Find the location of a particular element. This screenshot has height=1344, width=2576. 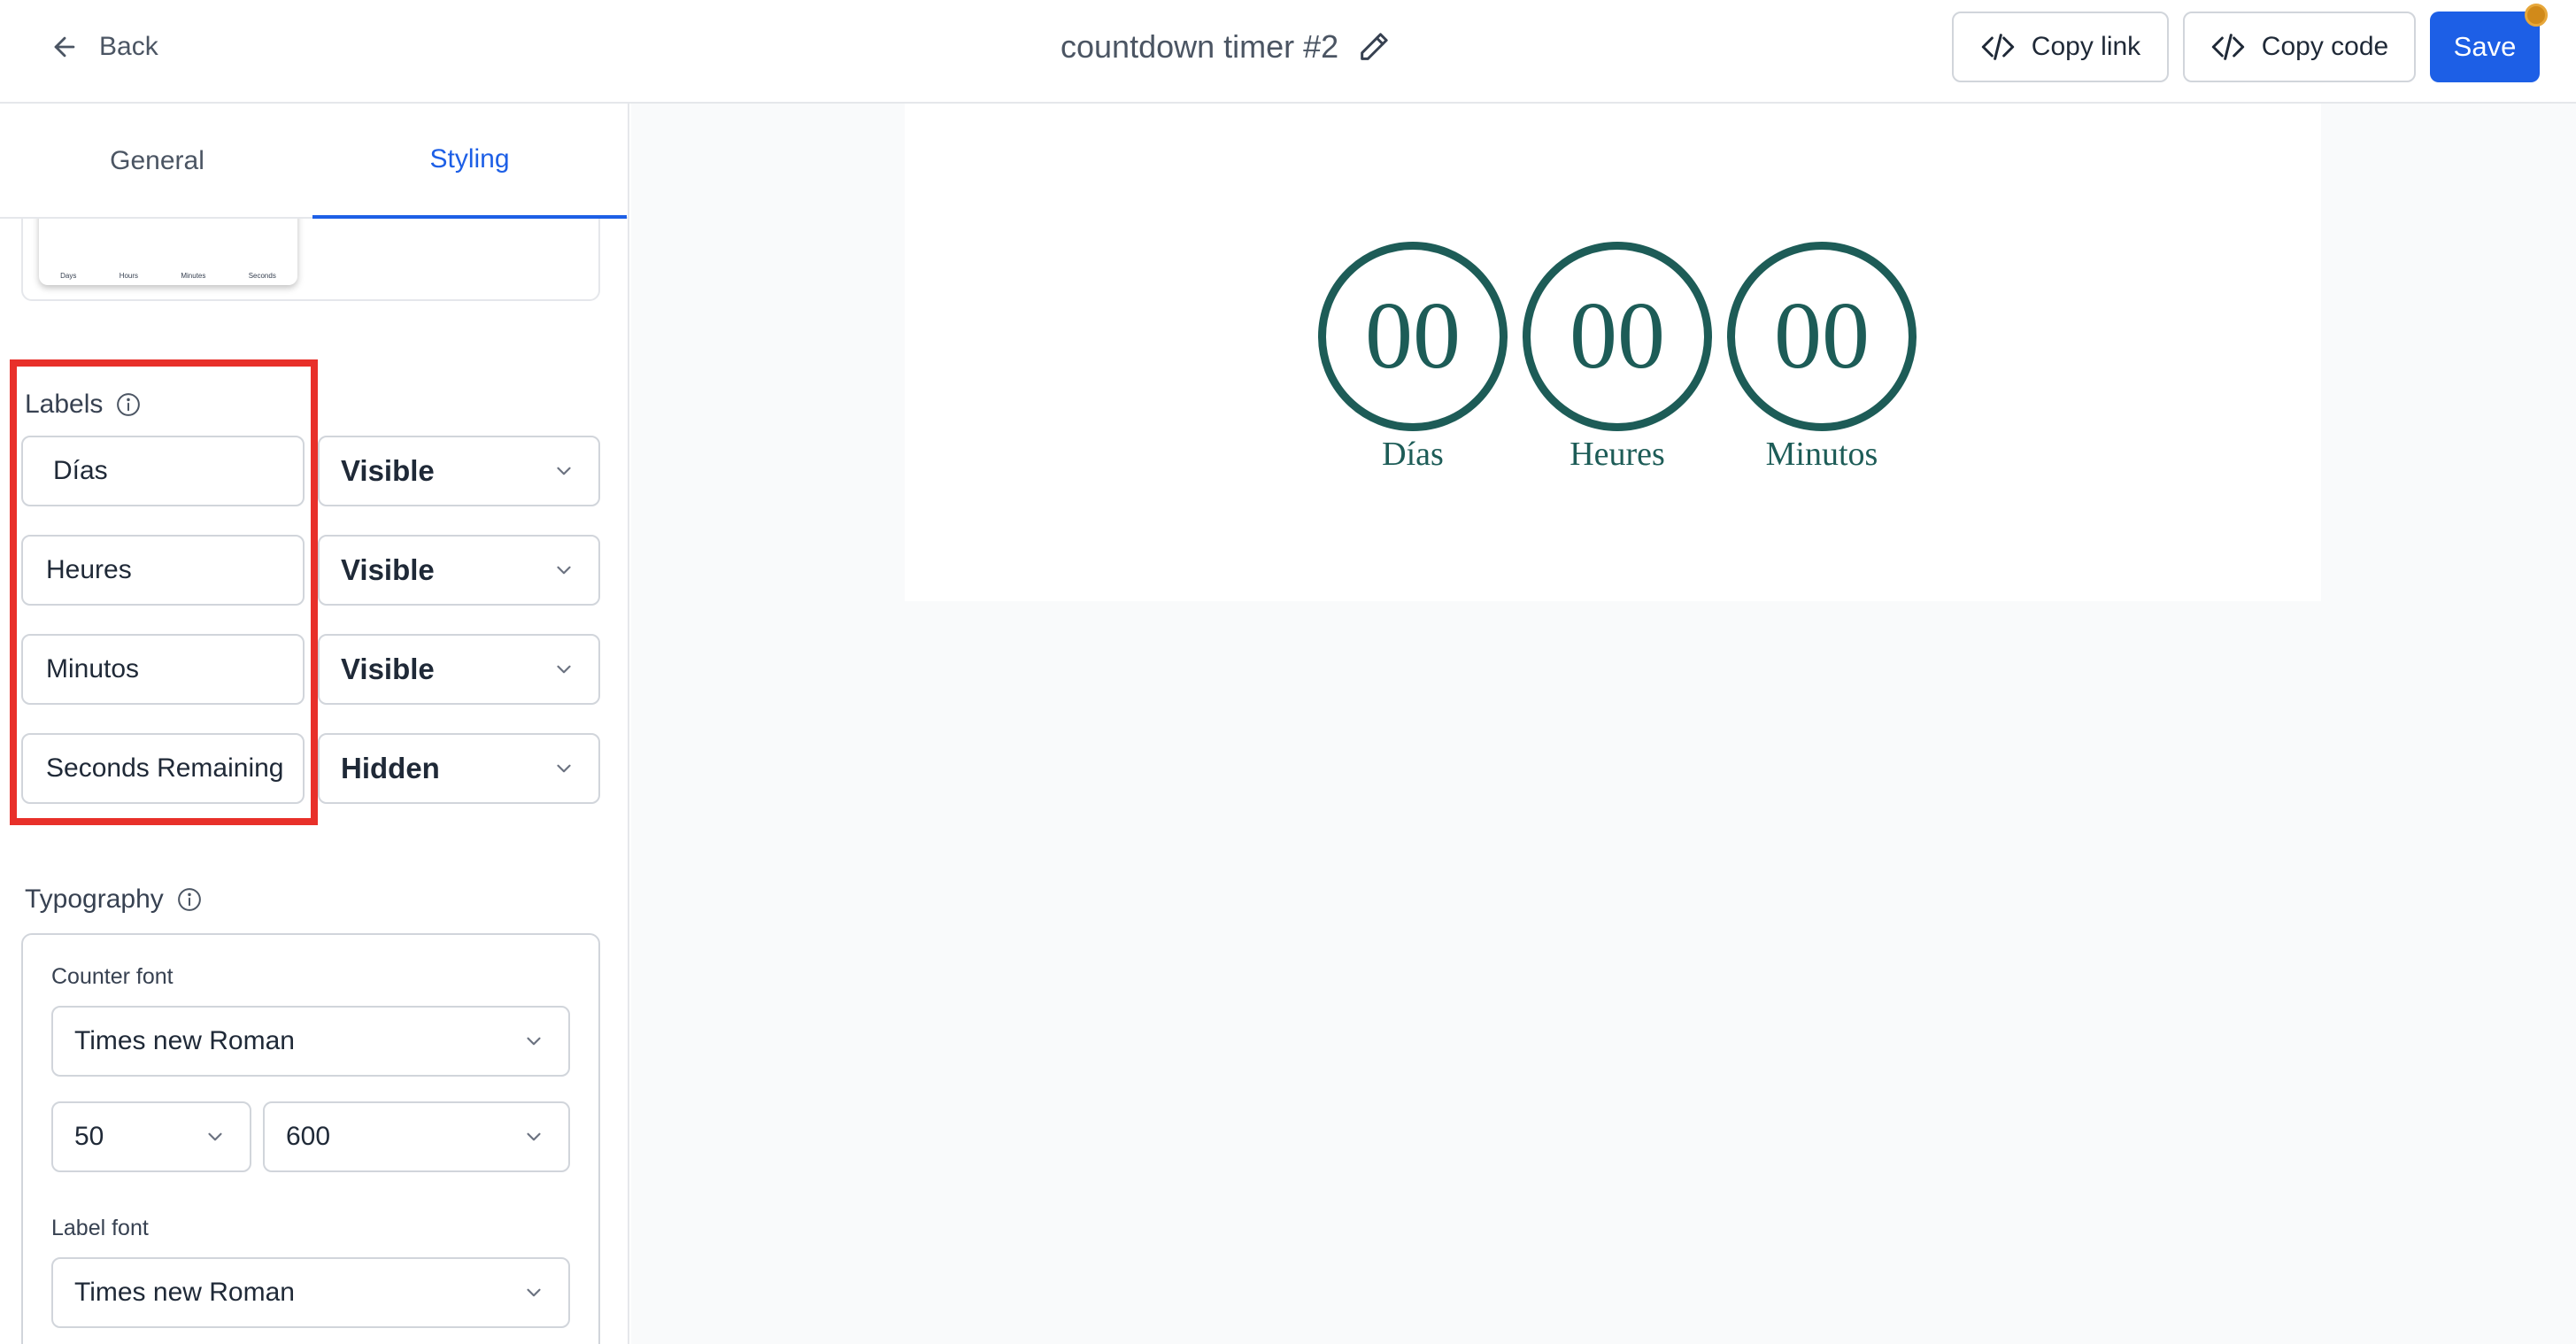

copy-code-label: Copy code is located at coordinates (2325, 47).